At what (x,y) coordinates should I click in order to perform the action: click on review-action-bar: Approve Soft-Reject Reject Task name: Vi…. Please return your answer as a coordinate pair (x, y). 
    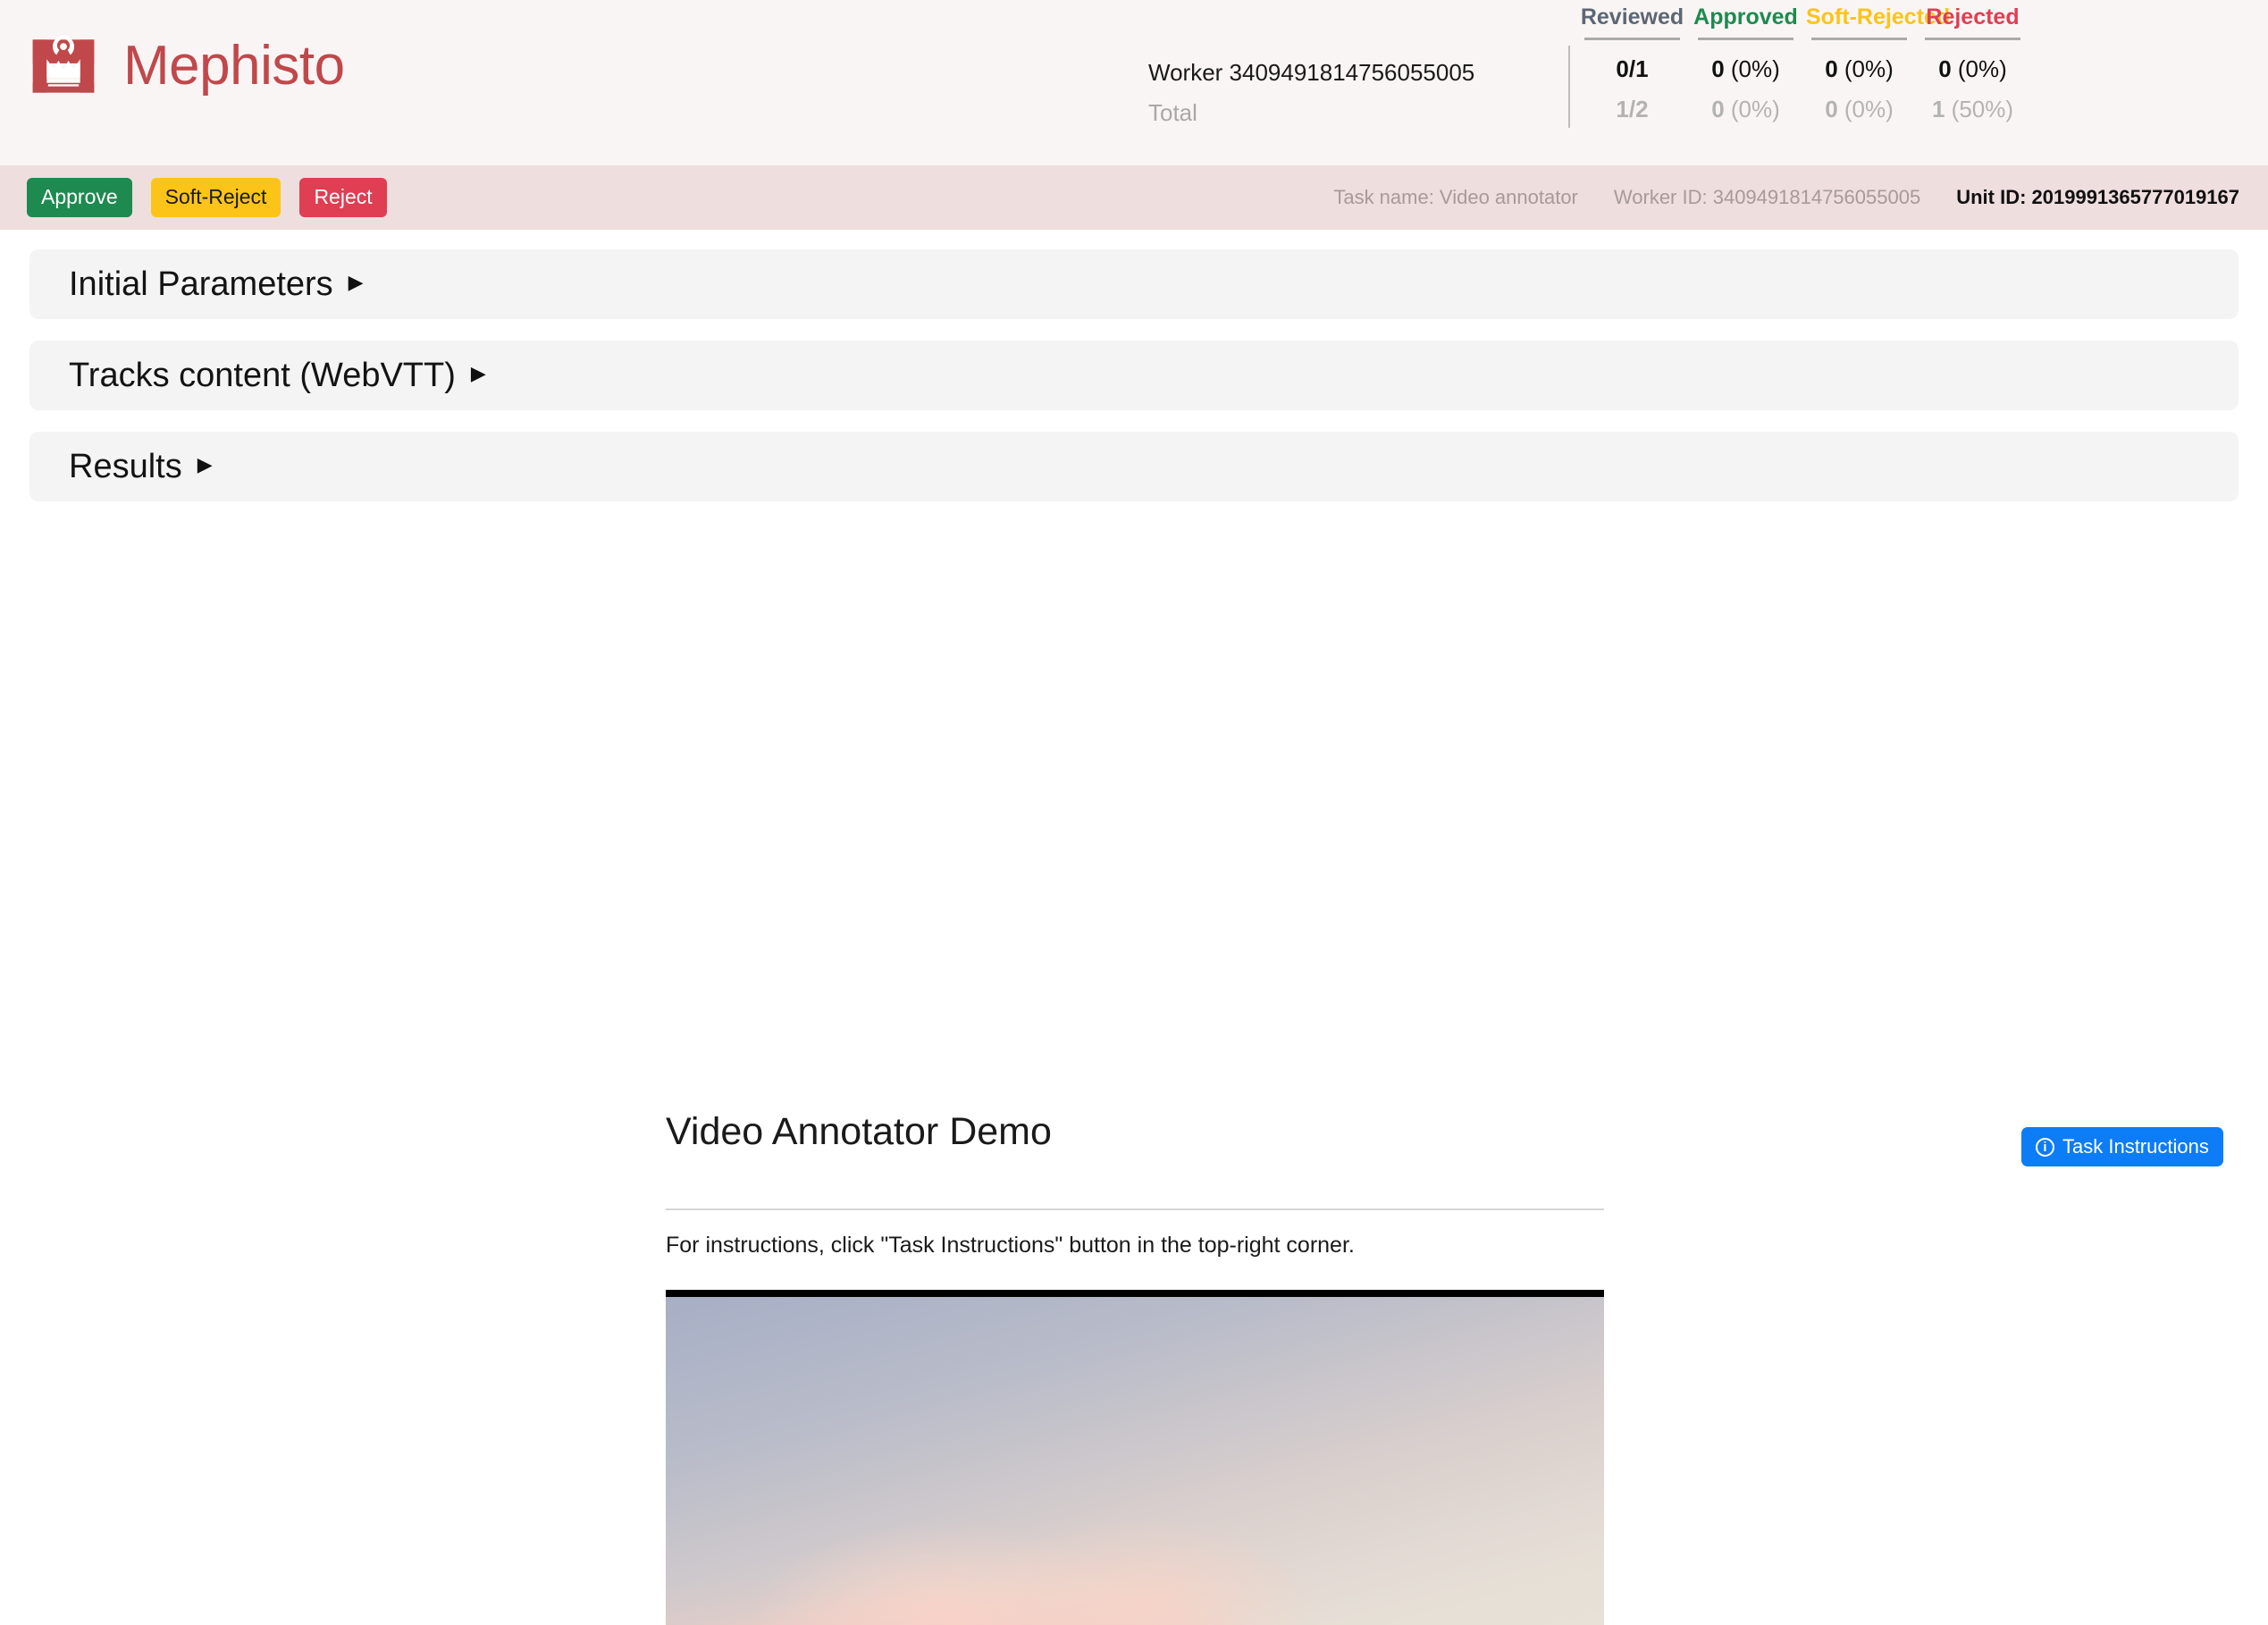
    Looking at the image, I should click on (1134, 197).